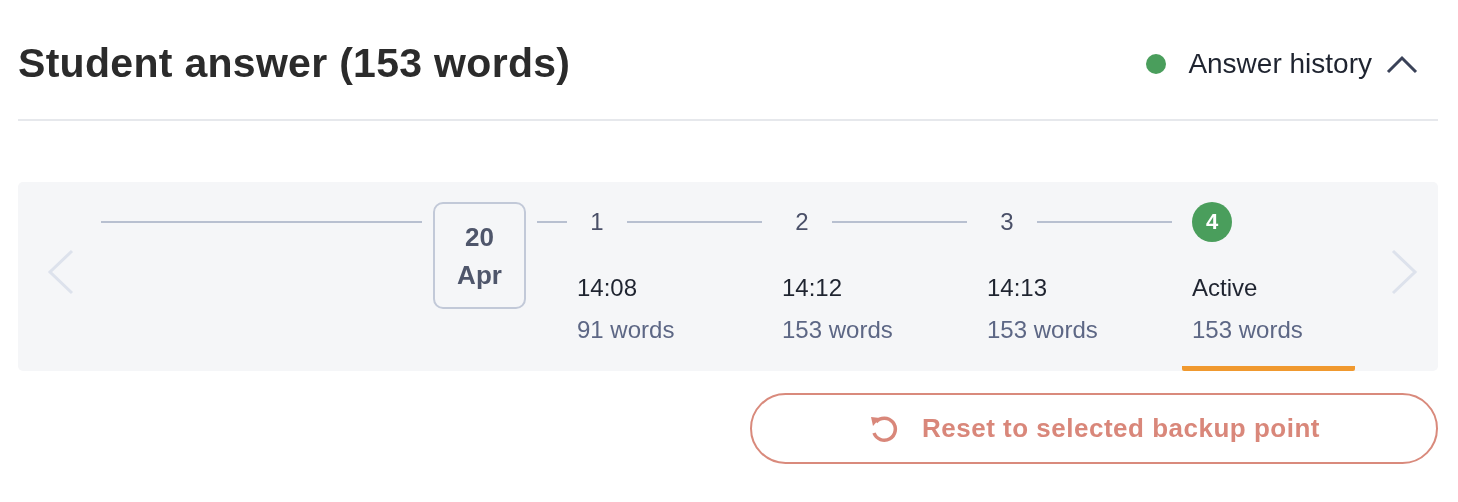 Image resolution: width=1458 pixels, height=502 pixels. Describe the element at coordinates (874, 286) in the screenshot. I see `backup-point: 2 14:12 153 words` at that location.